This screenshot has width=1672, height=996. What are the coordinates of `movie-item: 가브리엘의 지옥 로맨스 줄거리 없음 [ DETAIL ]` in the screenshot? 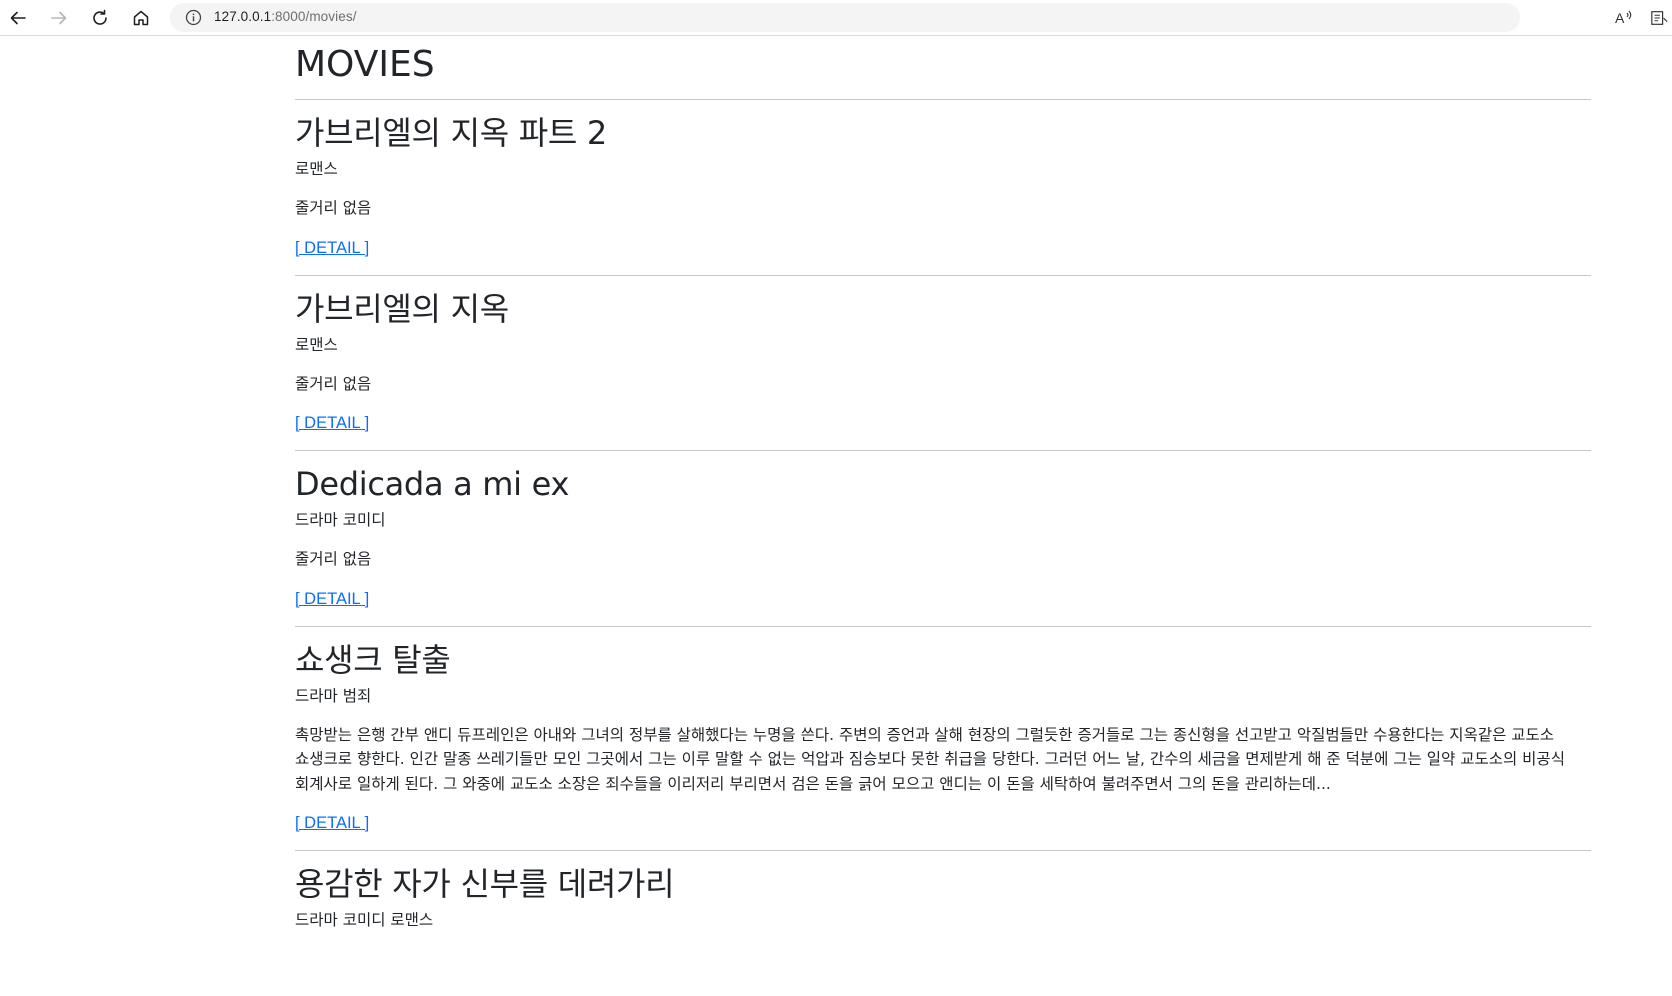 It's located at (943, 370).